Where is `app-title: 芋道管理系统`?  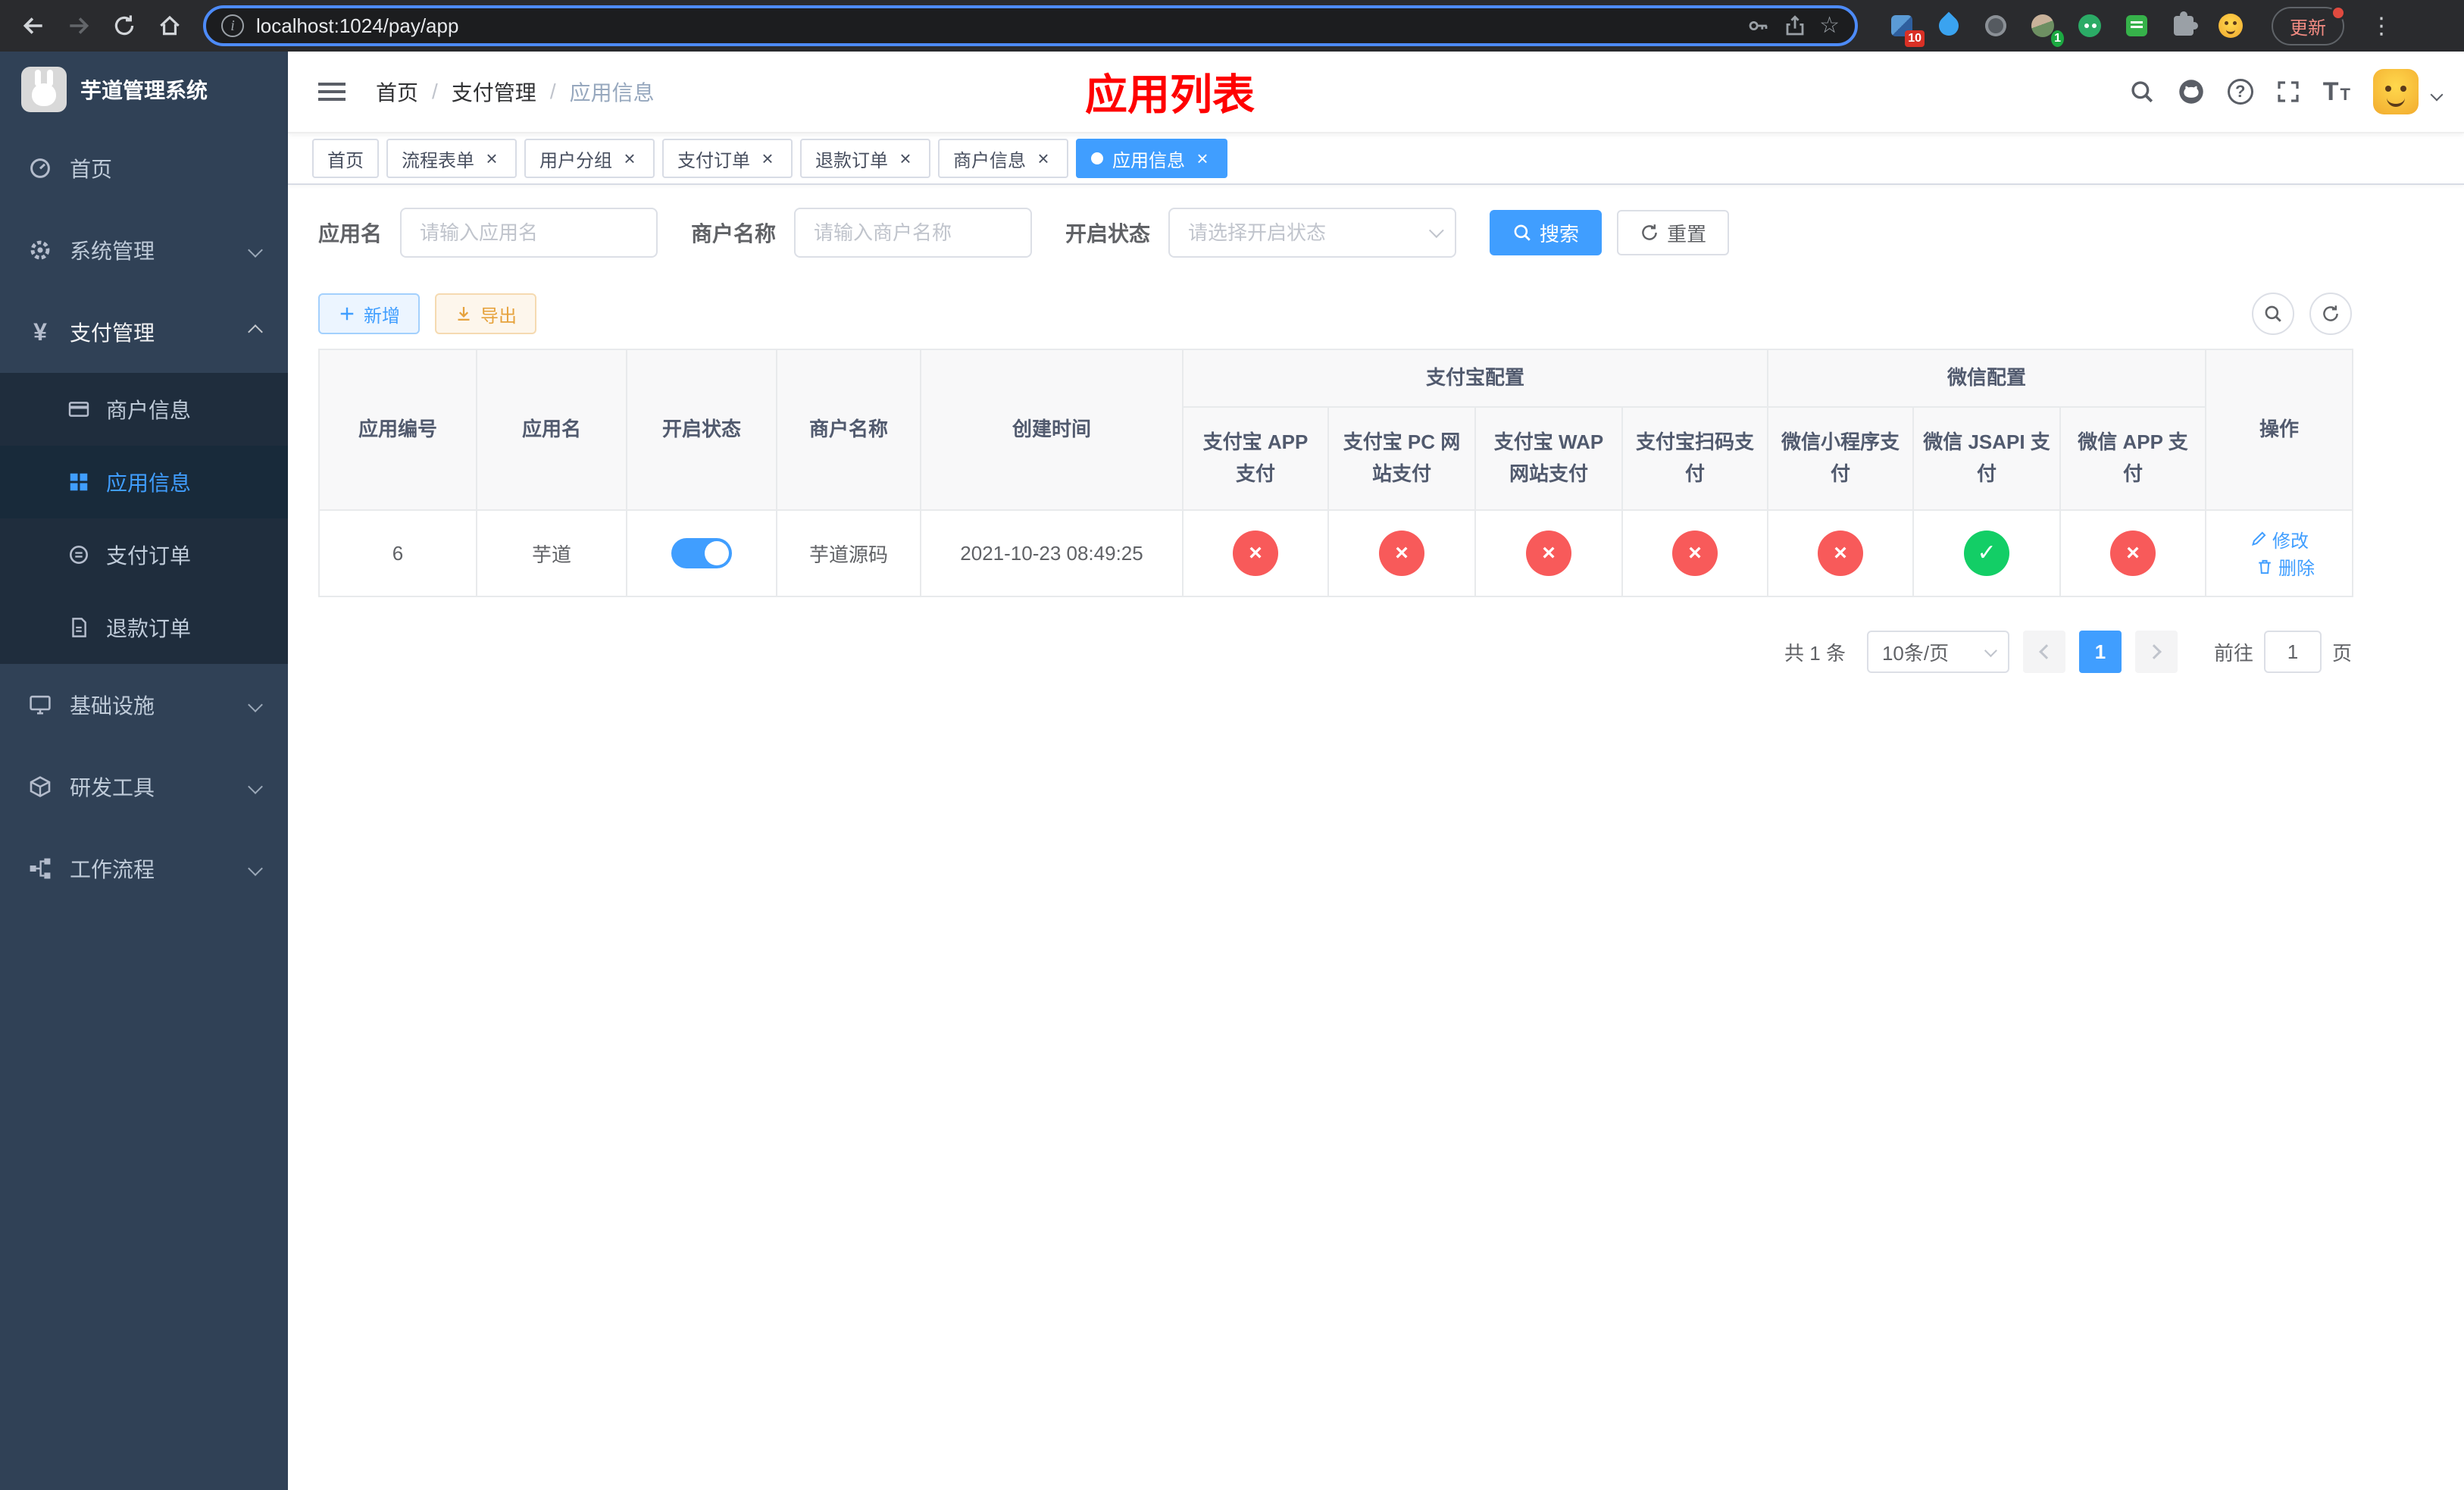 app-title: 芋道管理系统 is located at coordinates (144, 90).